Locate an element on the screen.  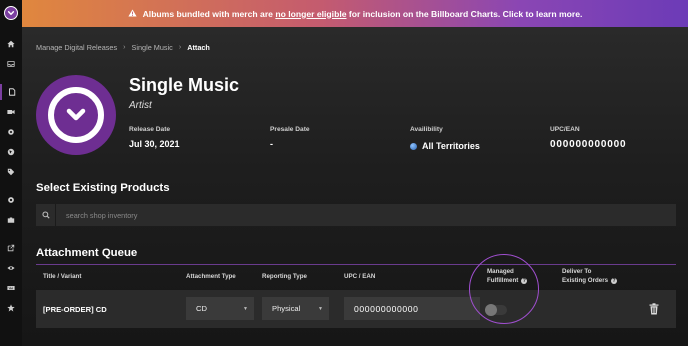
app-logo is located at coordinates (11, 13).